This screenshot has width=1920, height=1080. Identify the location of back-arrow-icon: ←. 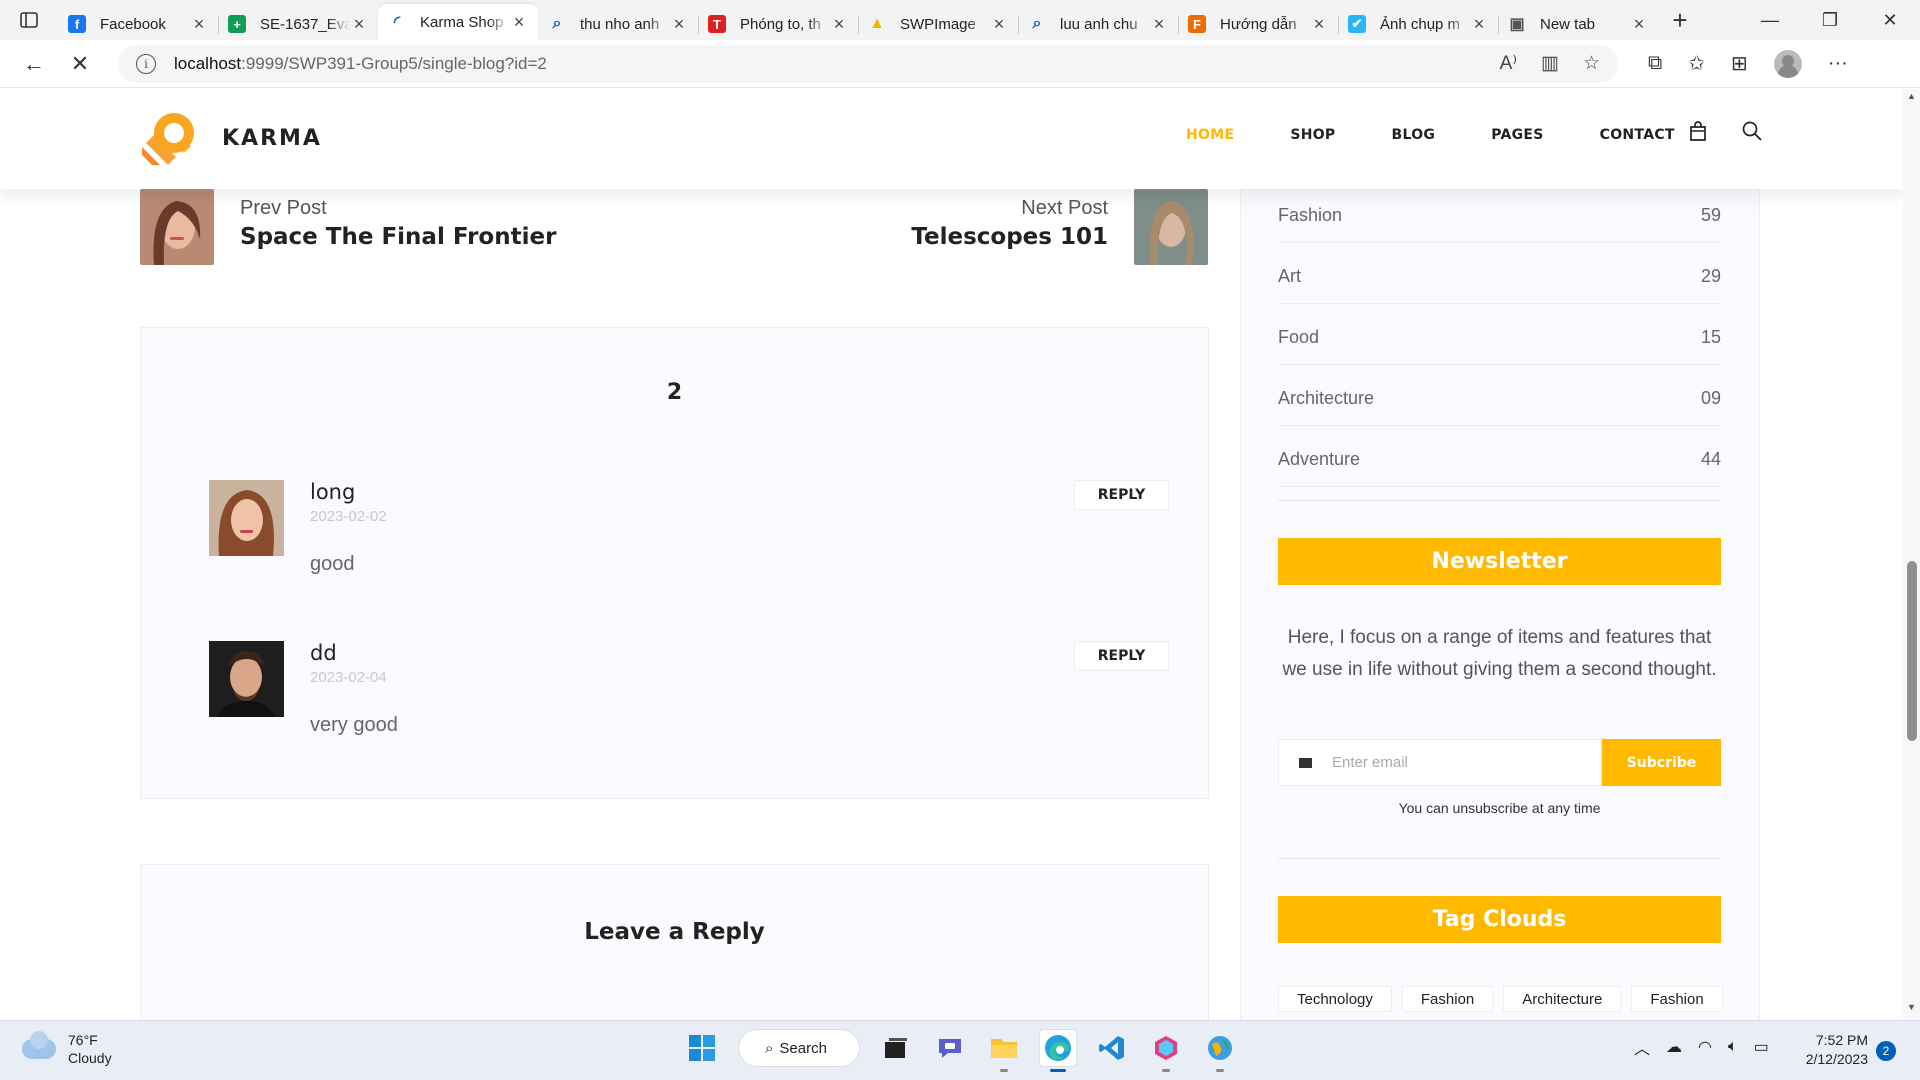
(34, 64).